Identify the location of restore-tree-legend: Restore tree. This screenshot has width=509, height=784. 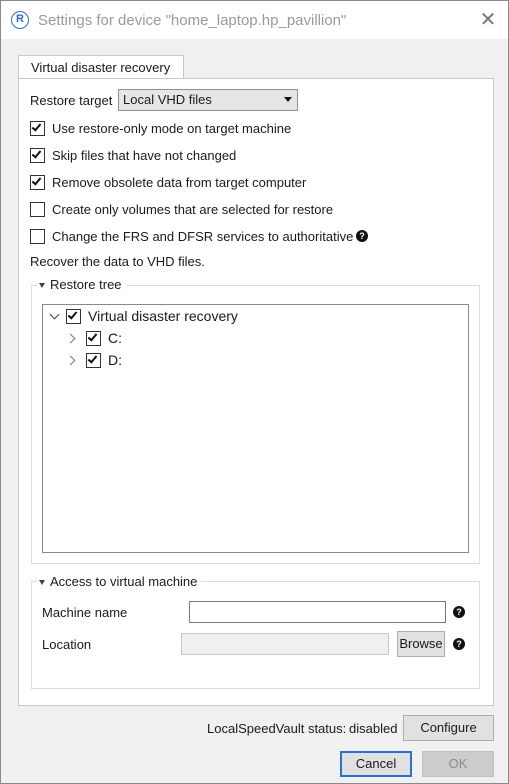
(81, 284).